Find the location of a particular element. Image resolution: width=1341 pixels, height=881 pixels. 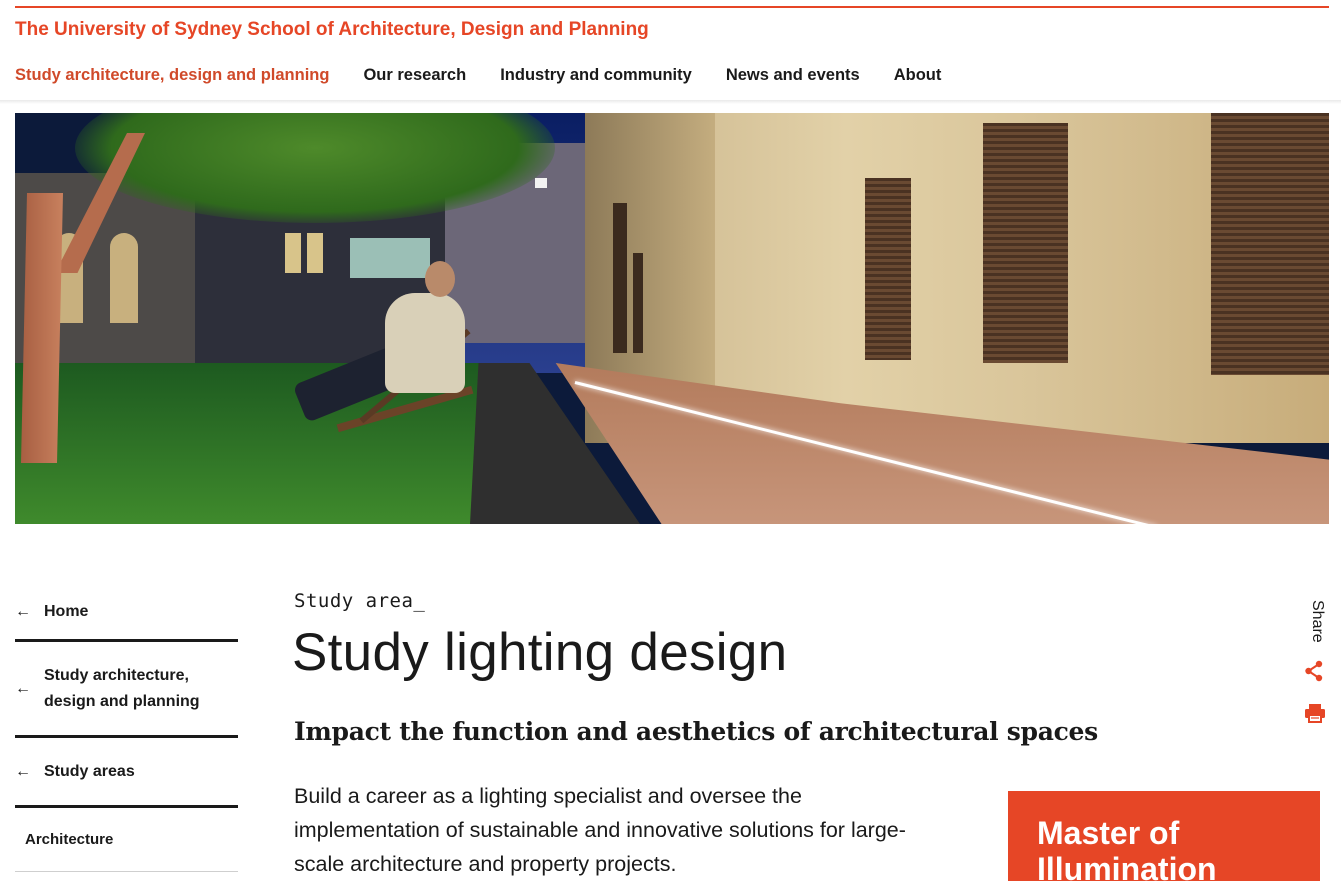

print-icon is located at coordinates (1315, 713).